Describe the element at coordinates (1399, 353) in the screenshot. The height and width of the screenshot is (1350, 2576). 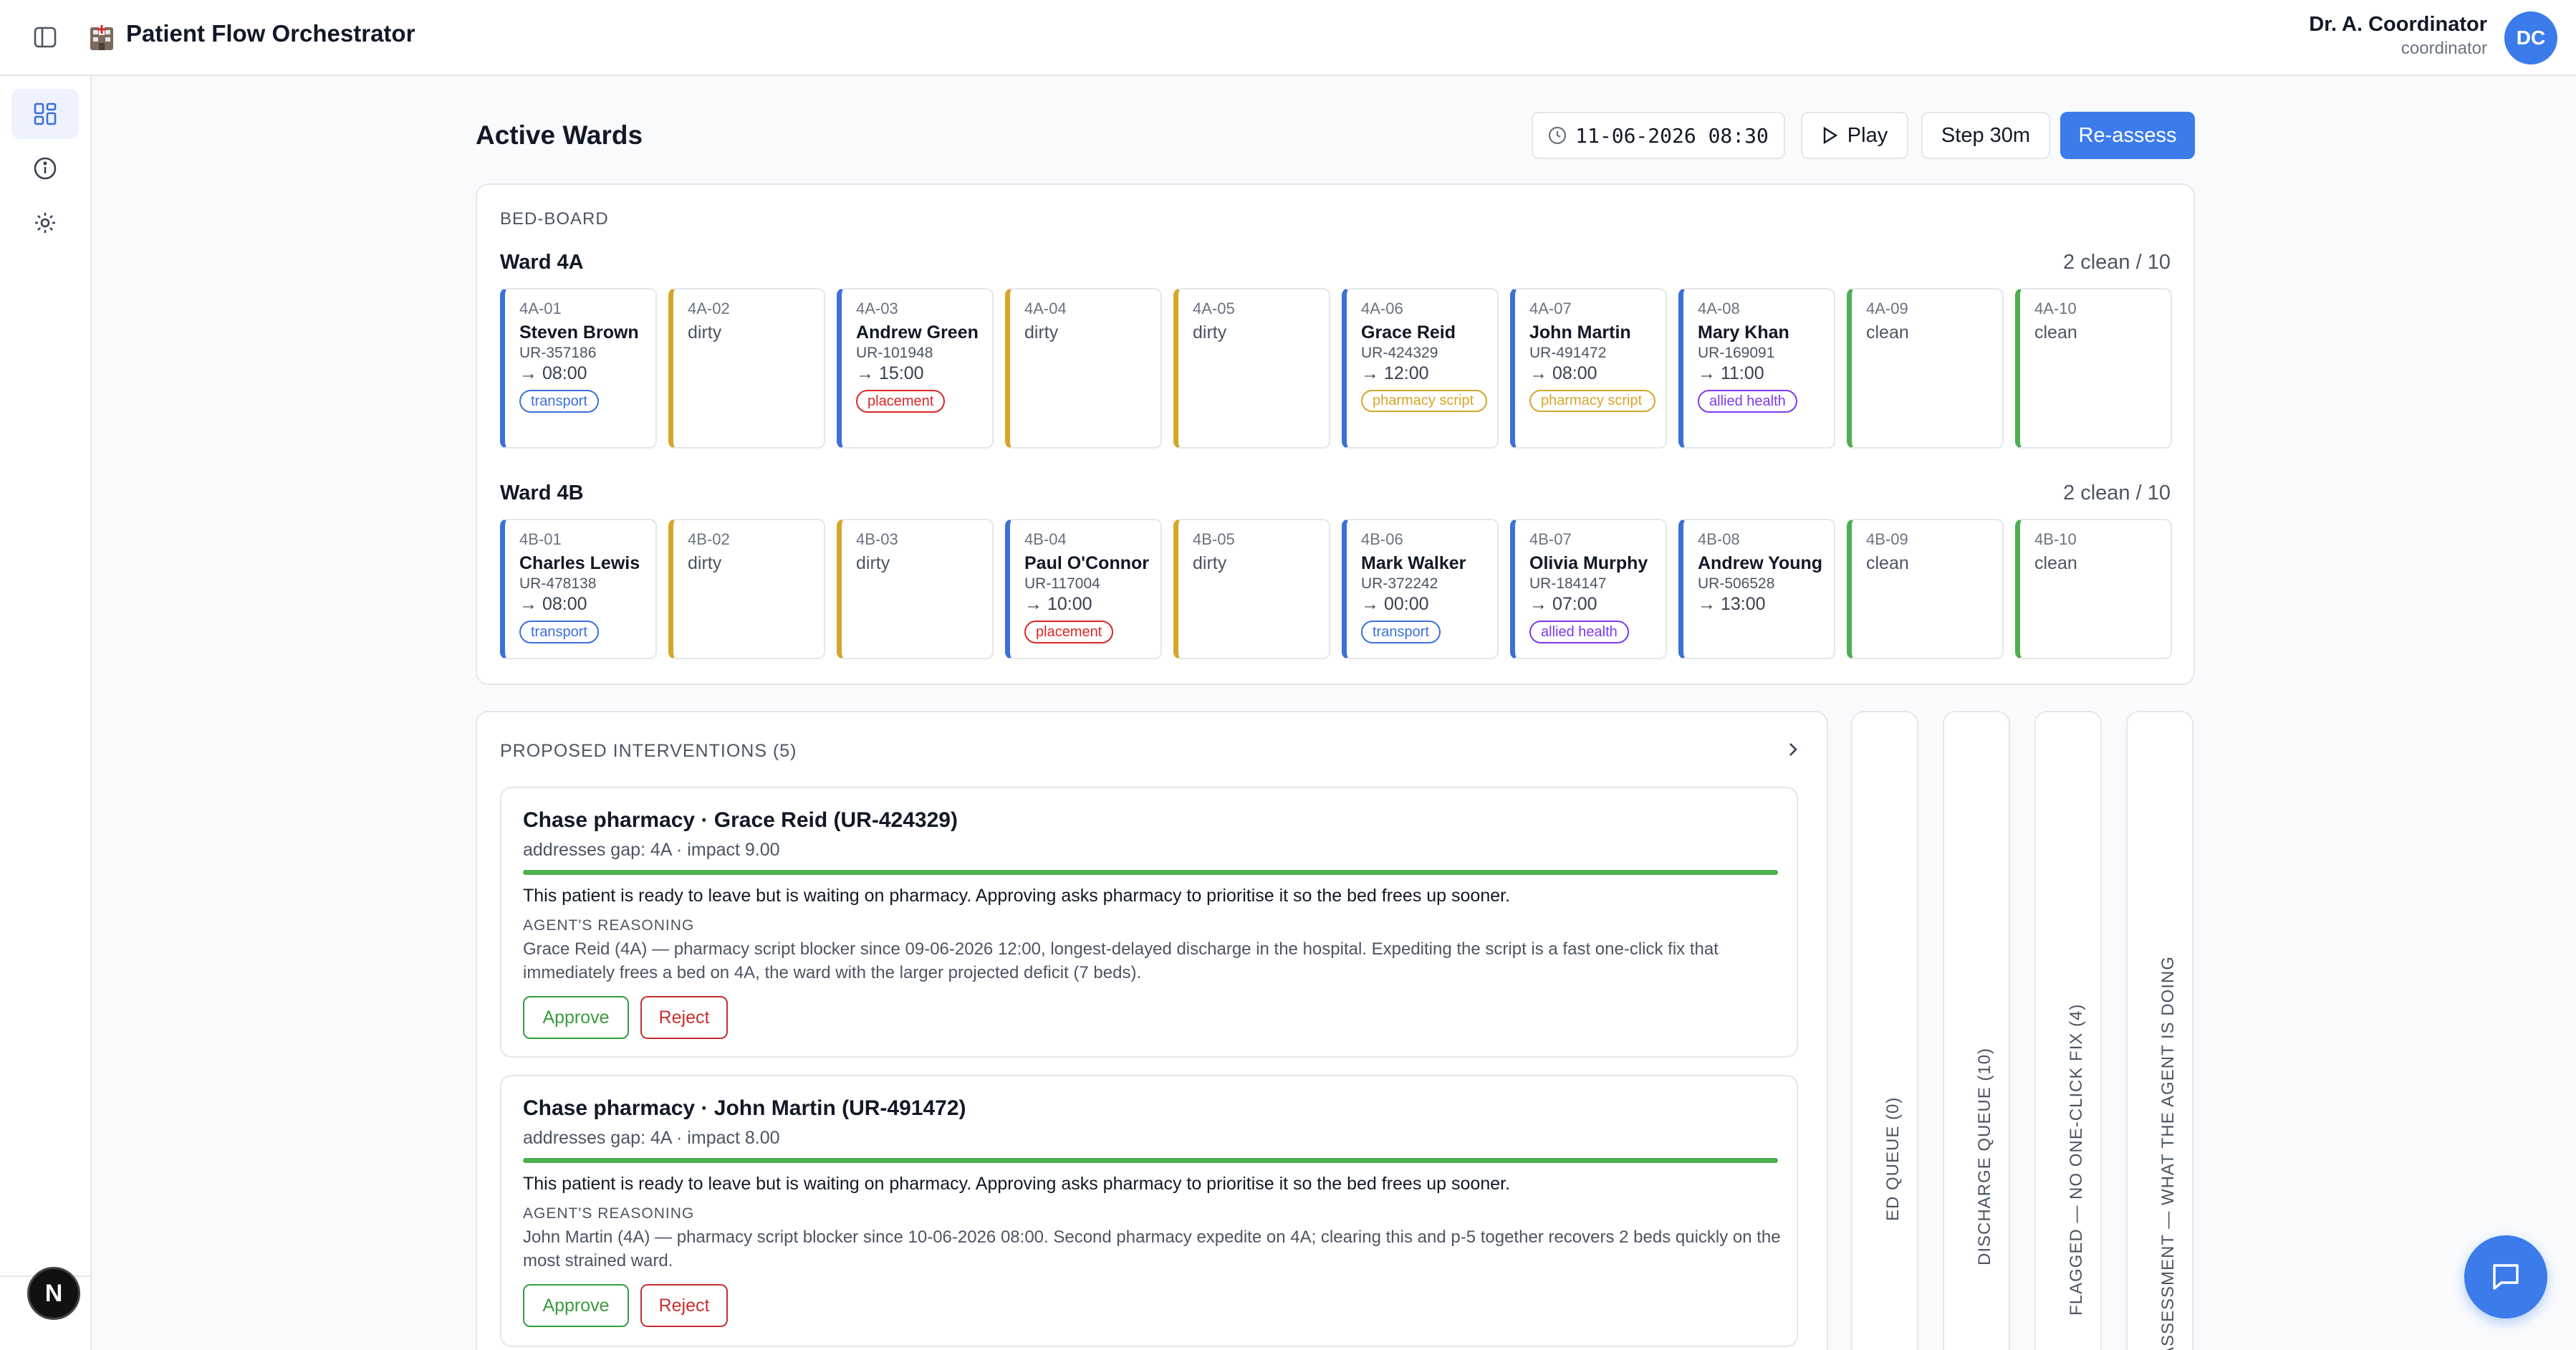
I see `patient-ur: UR-424329` at that location.